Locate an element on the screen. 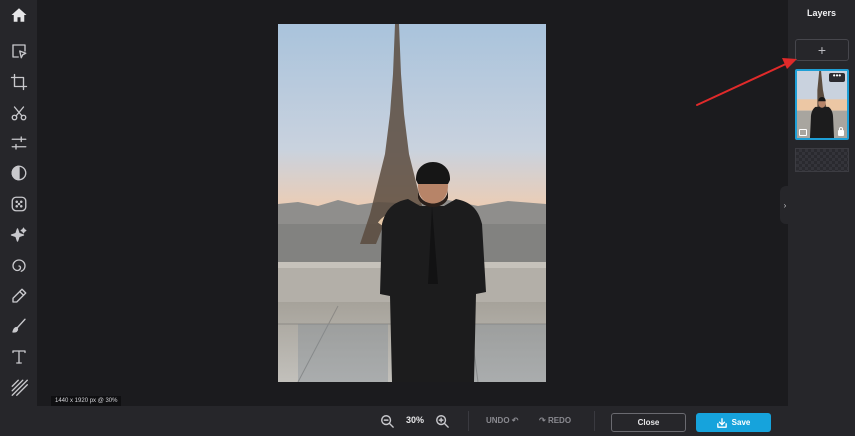  undo-label: UNDO is located at coordinates (498, 420).